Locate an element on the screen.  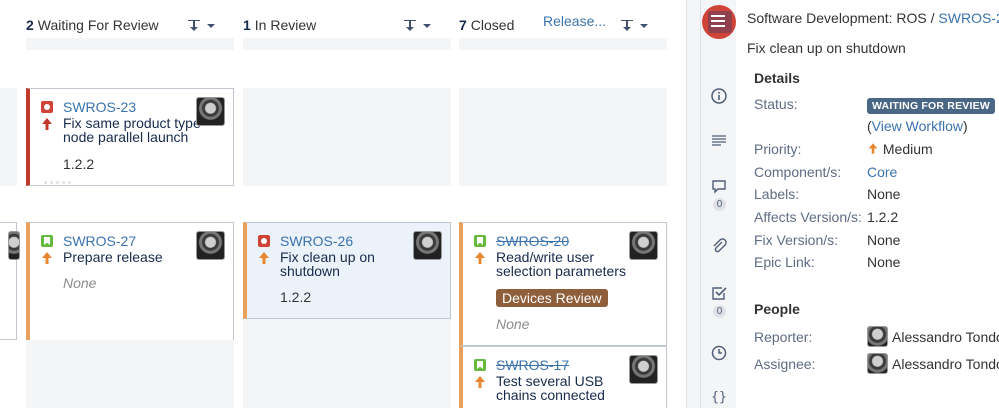
reporter-label: Reporter: is located at coordinates (783, 337).